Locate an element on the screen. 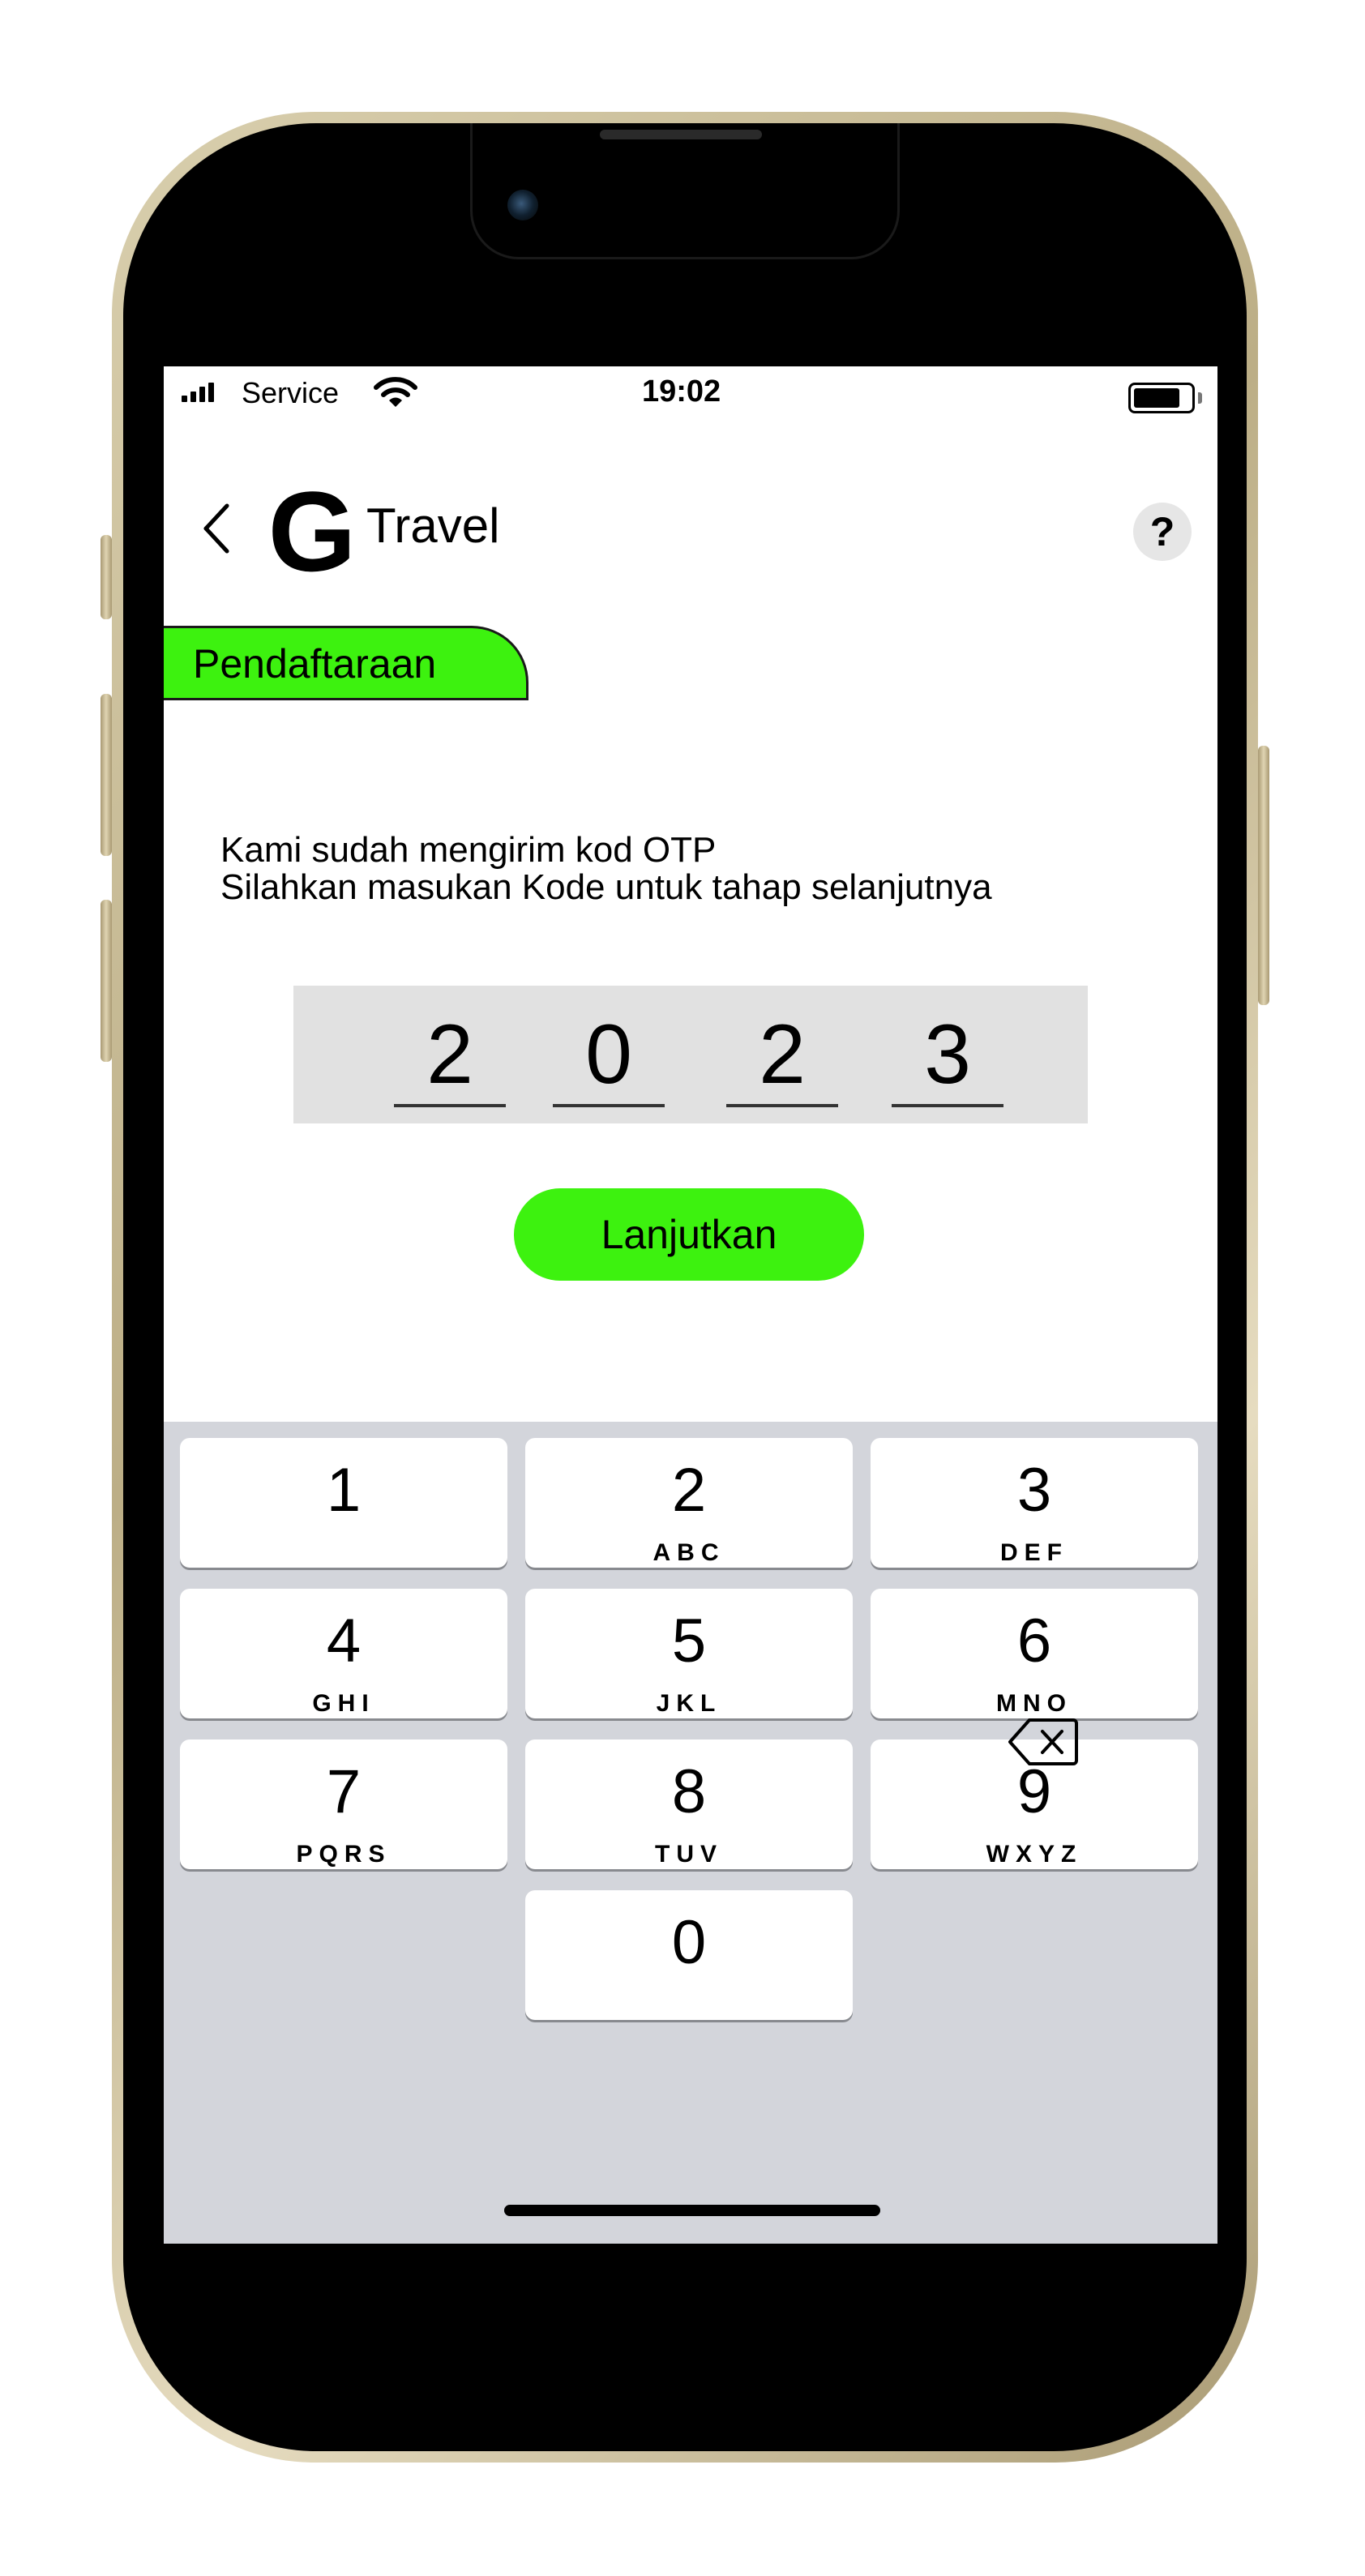  keypad-key-8: 8 TUV is located at coordinates (689, 1804).